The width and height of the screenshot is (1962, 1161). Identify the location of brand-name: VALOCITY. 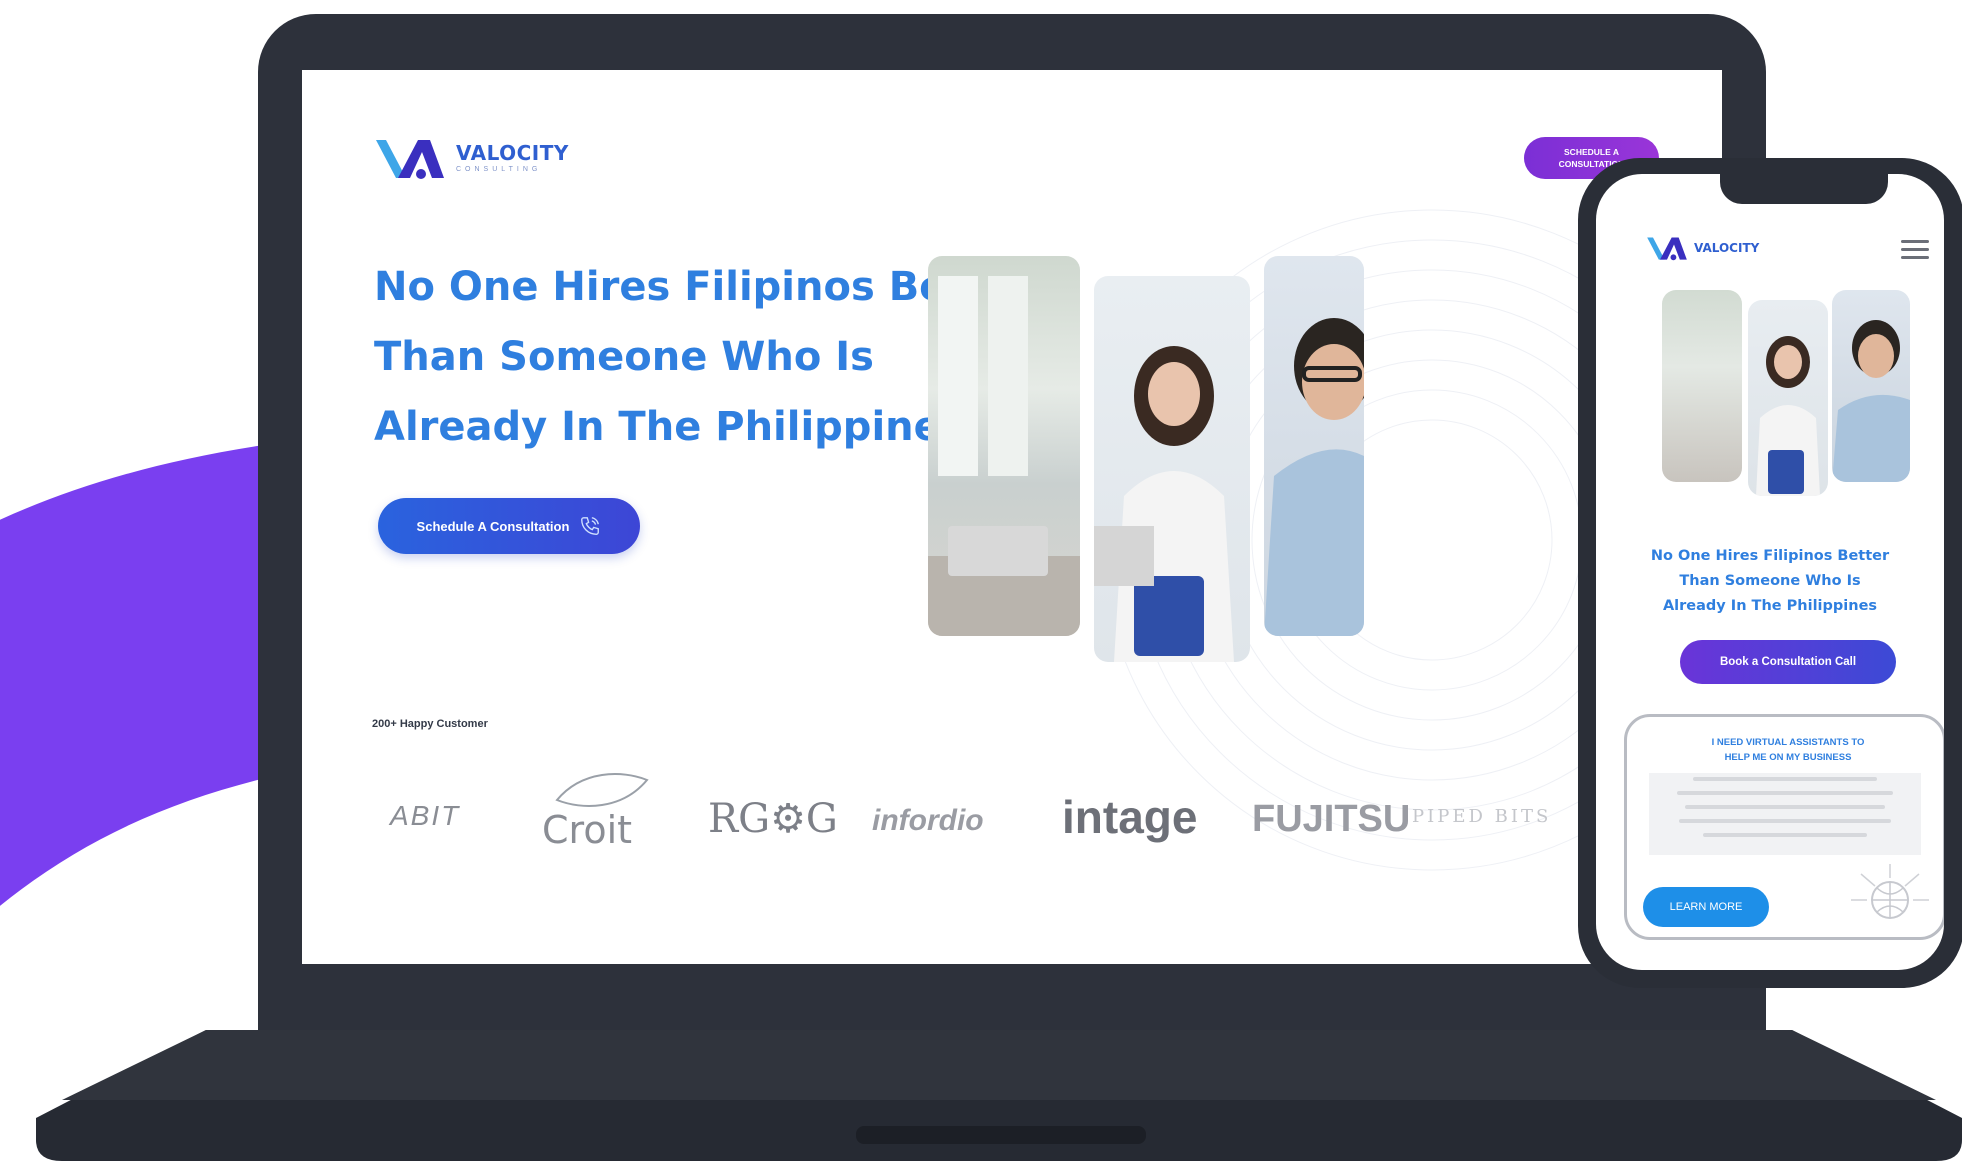
(512, 153).